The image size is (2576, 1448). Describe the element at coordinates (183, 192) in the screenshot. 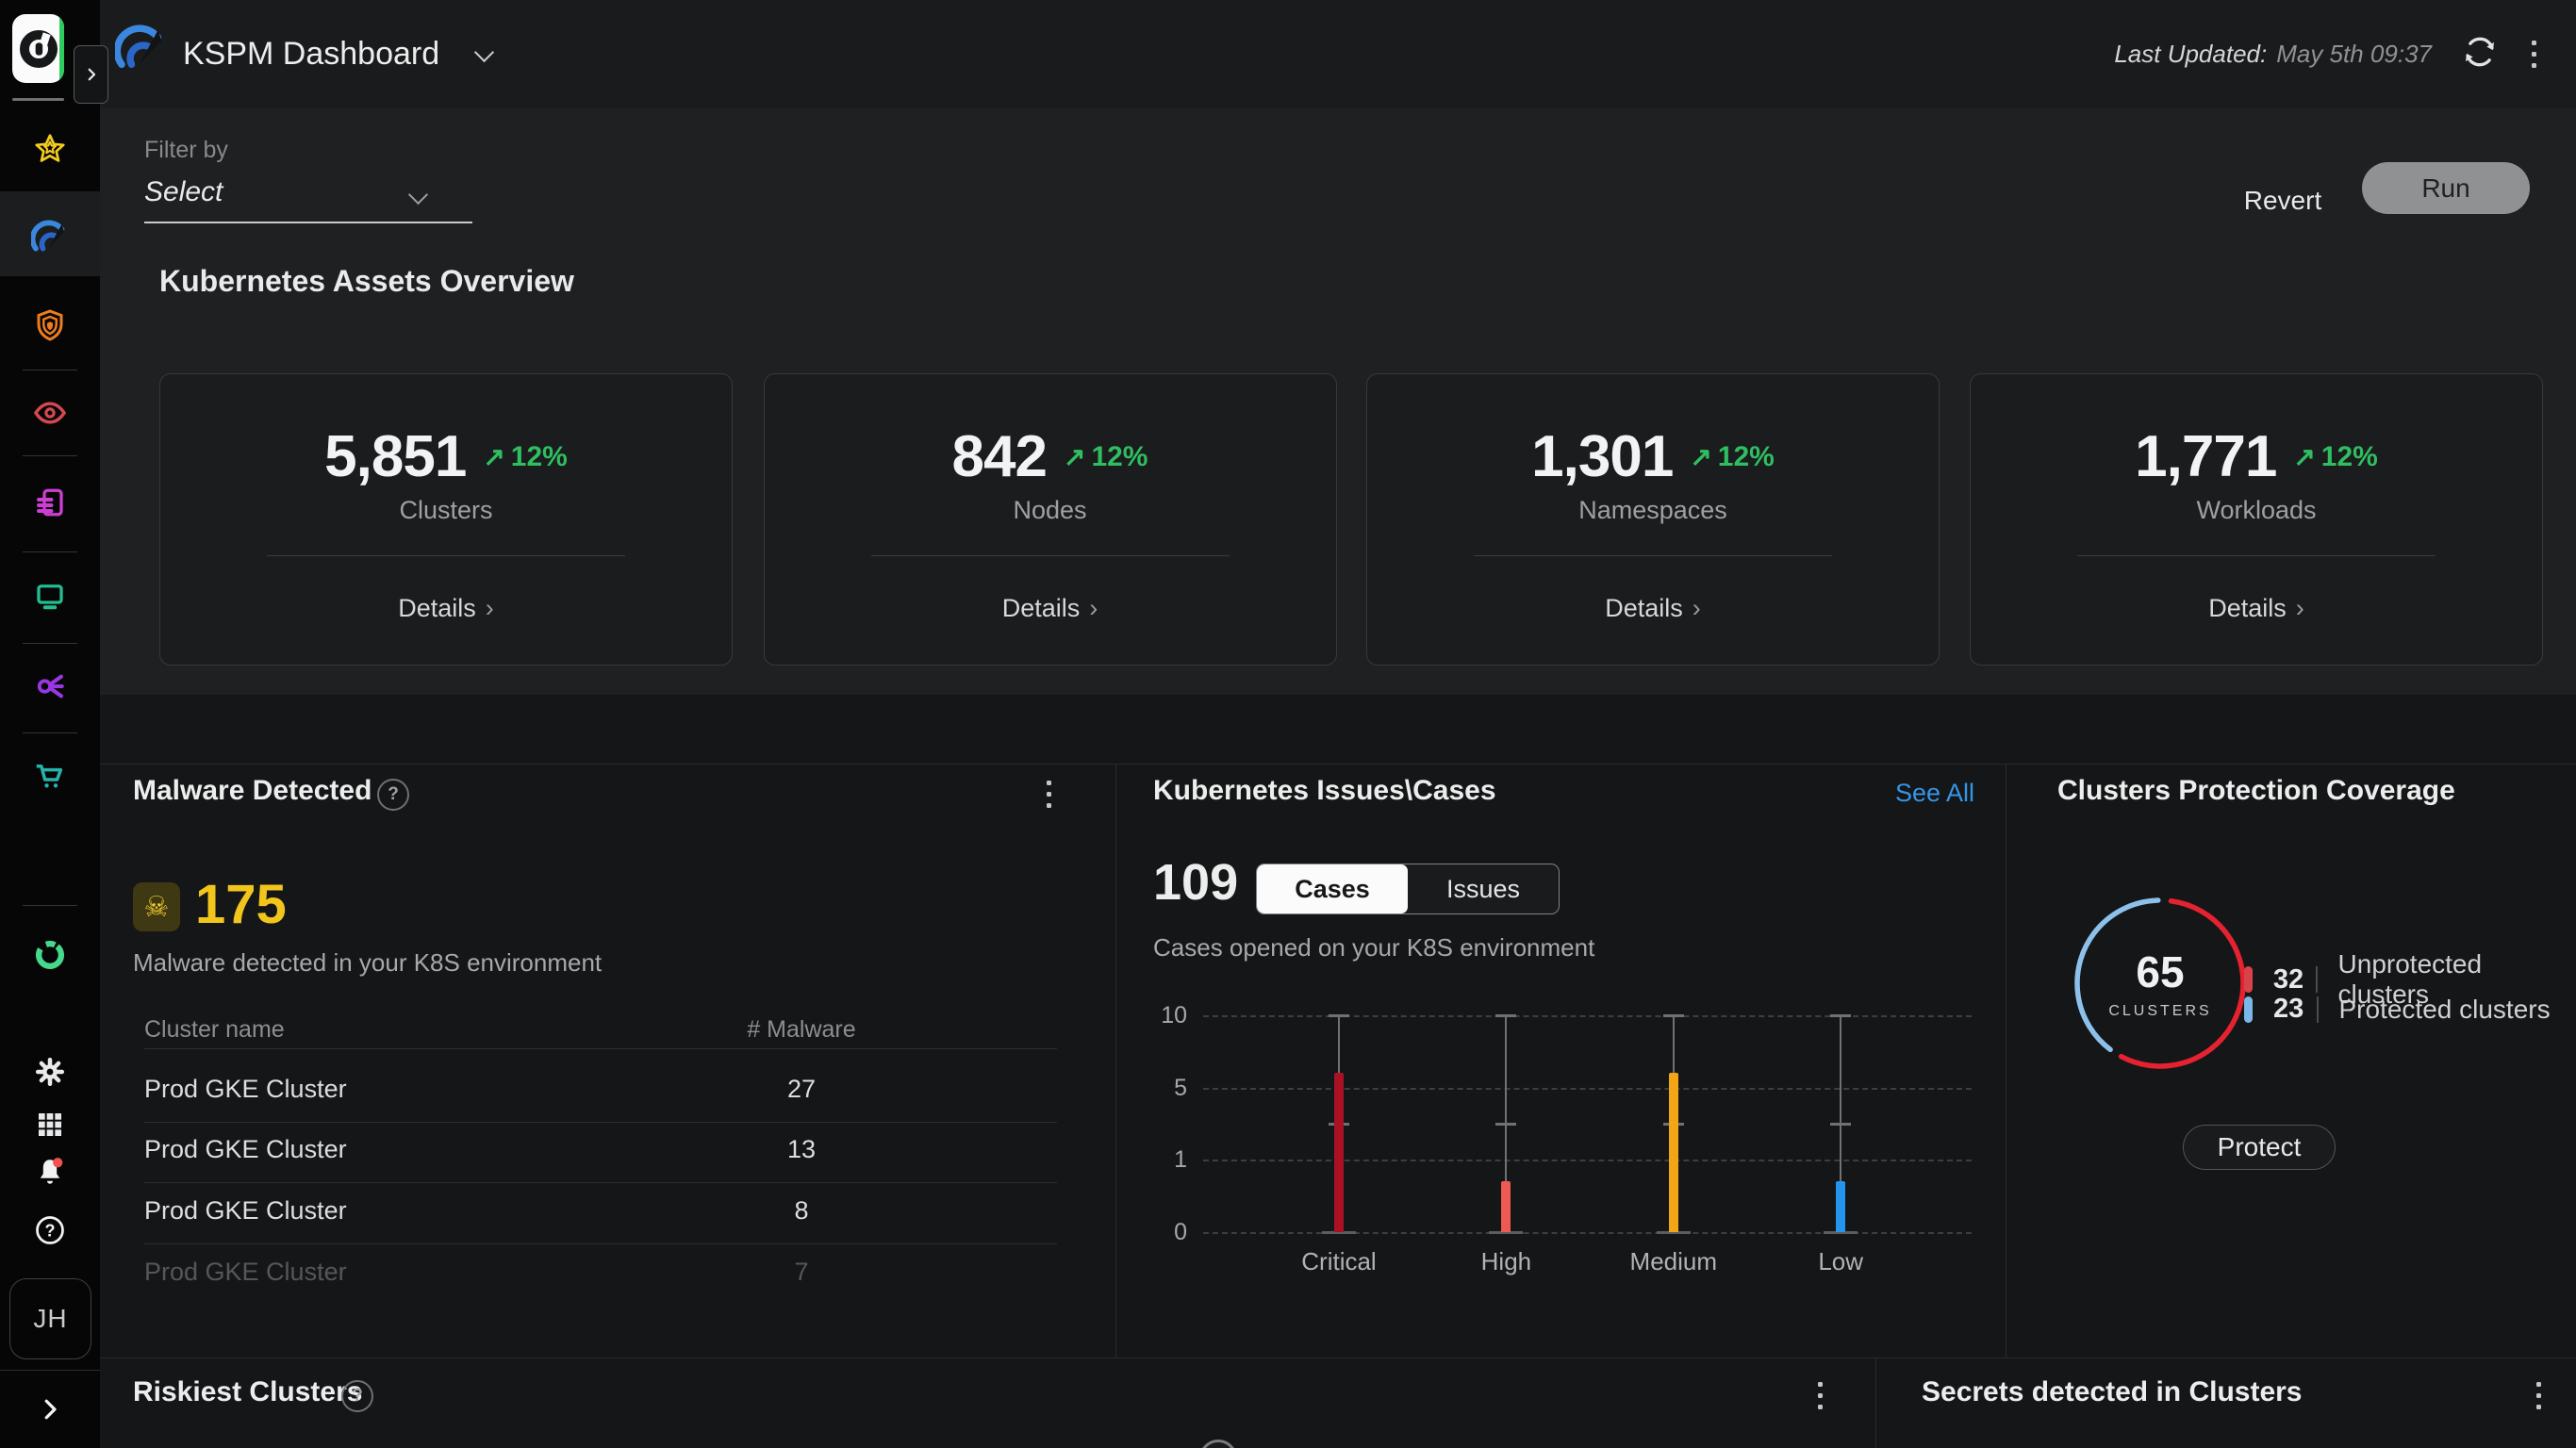

I see `filter-select: Select` at that location.